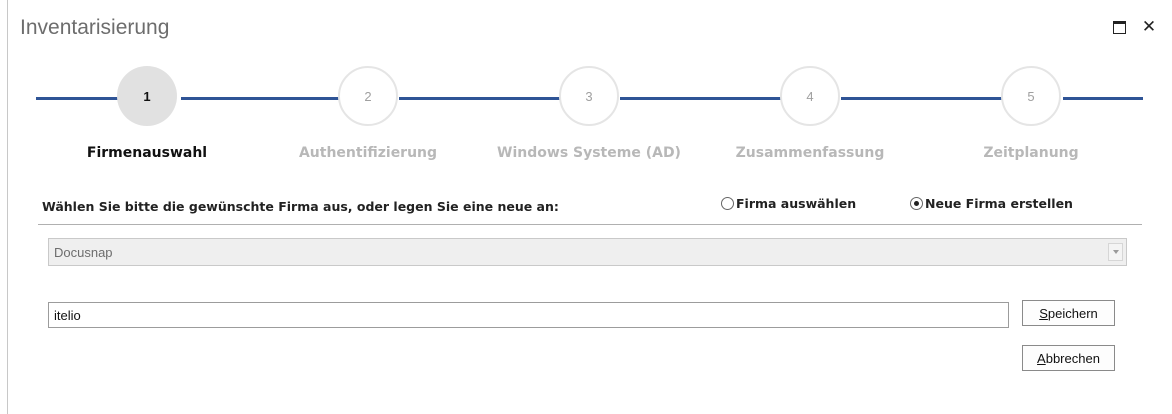 The height and width of the screenshot is (414, 1172). What do you see at coordinates (796, 203) in the screenshot?
I see `radio-select-company-label: Firma auswählen` at bounding box center [796, 203].